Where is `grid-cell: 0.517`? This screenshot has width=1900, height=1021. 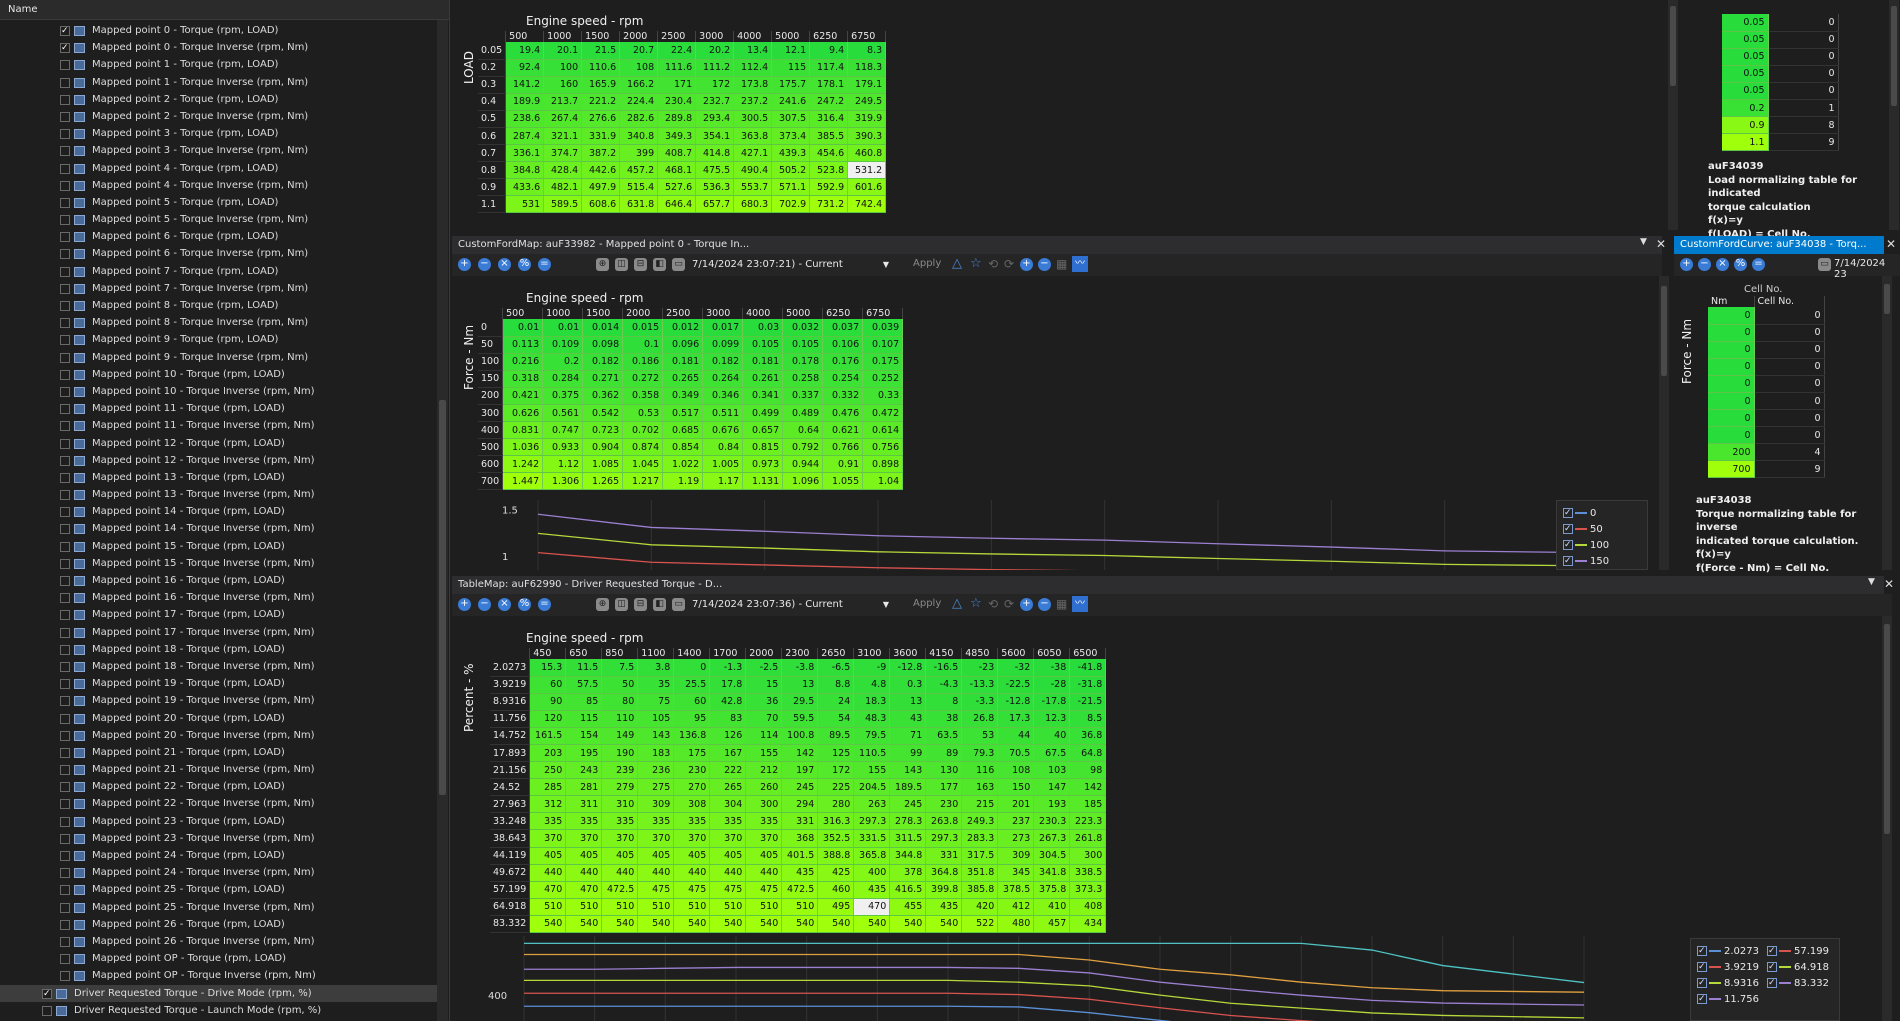 grid-cell: 0.517 is located at coordinates (683, 413).